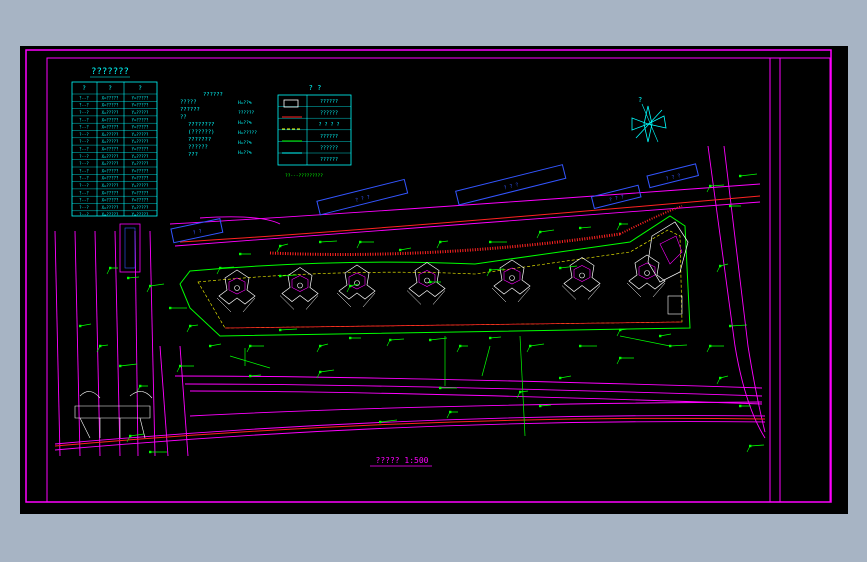  I want to click on note-line: ??, so click(183, 118).